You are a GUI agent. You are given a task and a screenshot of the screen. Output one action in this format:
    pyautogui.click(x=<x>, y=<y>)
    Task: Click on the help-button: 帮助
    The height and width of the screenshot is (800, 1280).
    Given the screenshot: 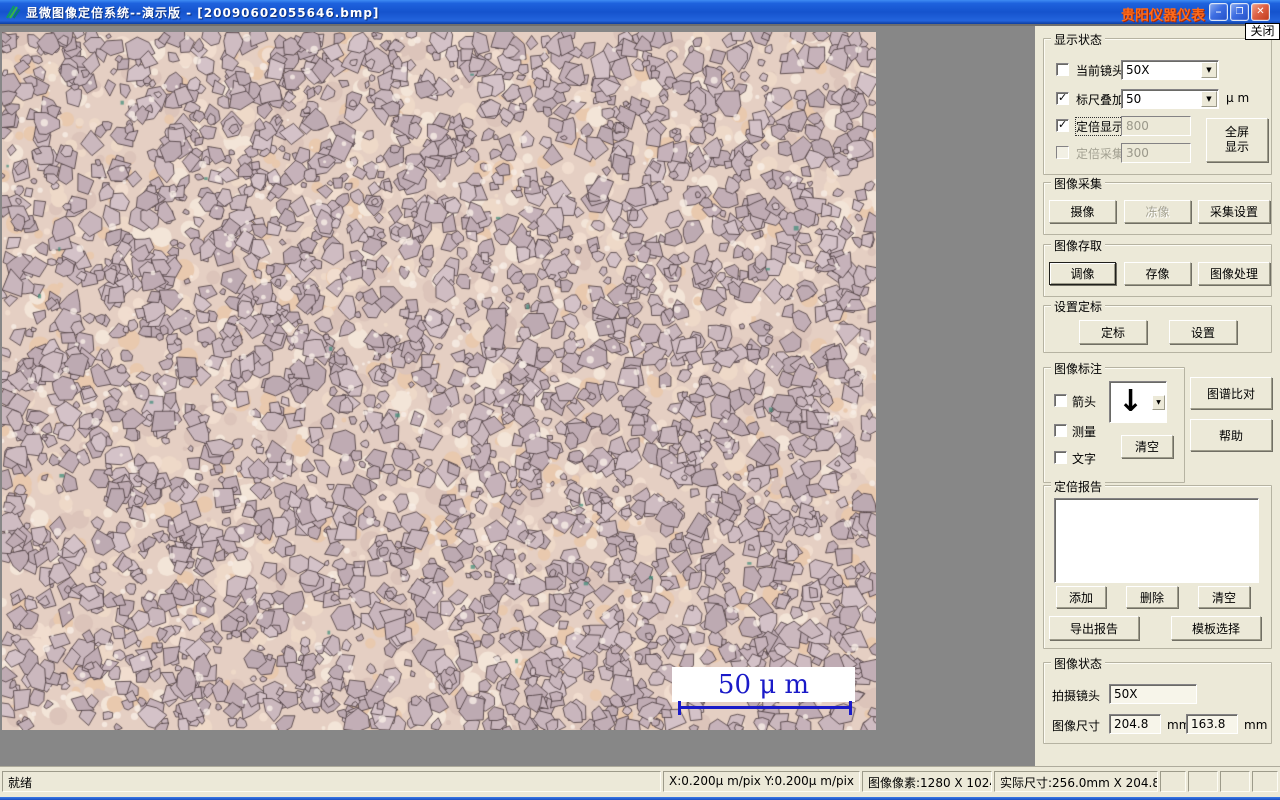 What is the action you would take?
    pyautogui.click(x=1231, y=435)
    